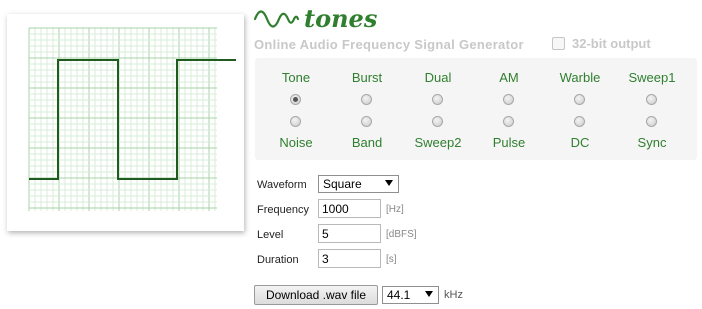 The image size is (702, 309). I want to click on radio-pulse, so click(508, 121).